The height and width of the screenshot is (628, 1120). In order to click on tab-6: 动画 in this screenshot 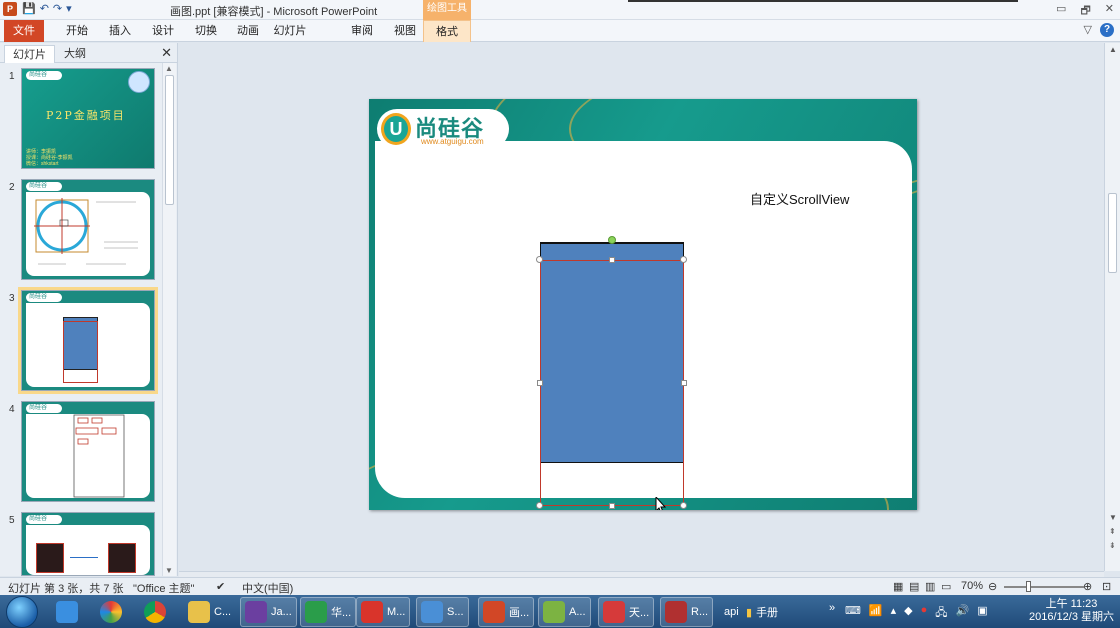, I will do `click(248, 31)`.